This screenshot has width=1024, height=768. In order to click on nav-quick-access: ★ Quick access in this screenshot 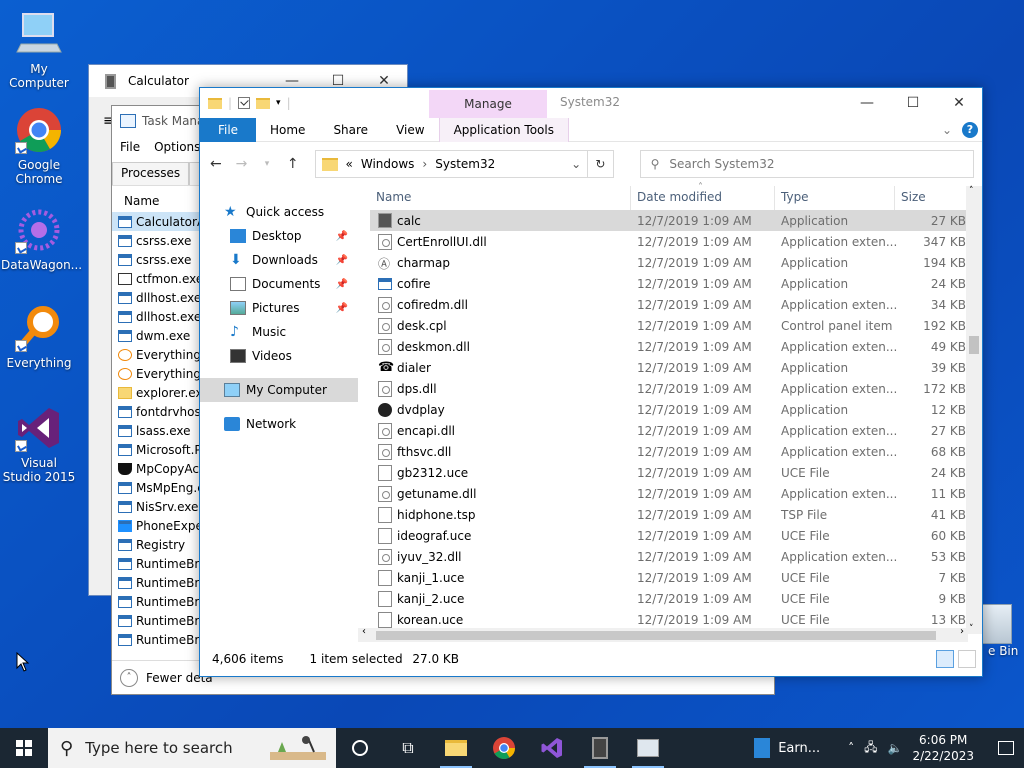, I will do `click(279, 212)`.